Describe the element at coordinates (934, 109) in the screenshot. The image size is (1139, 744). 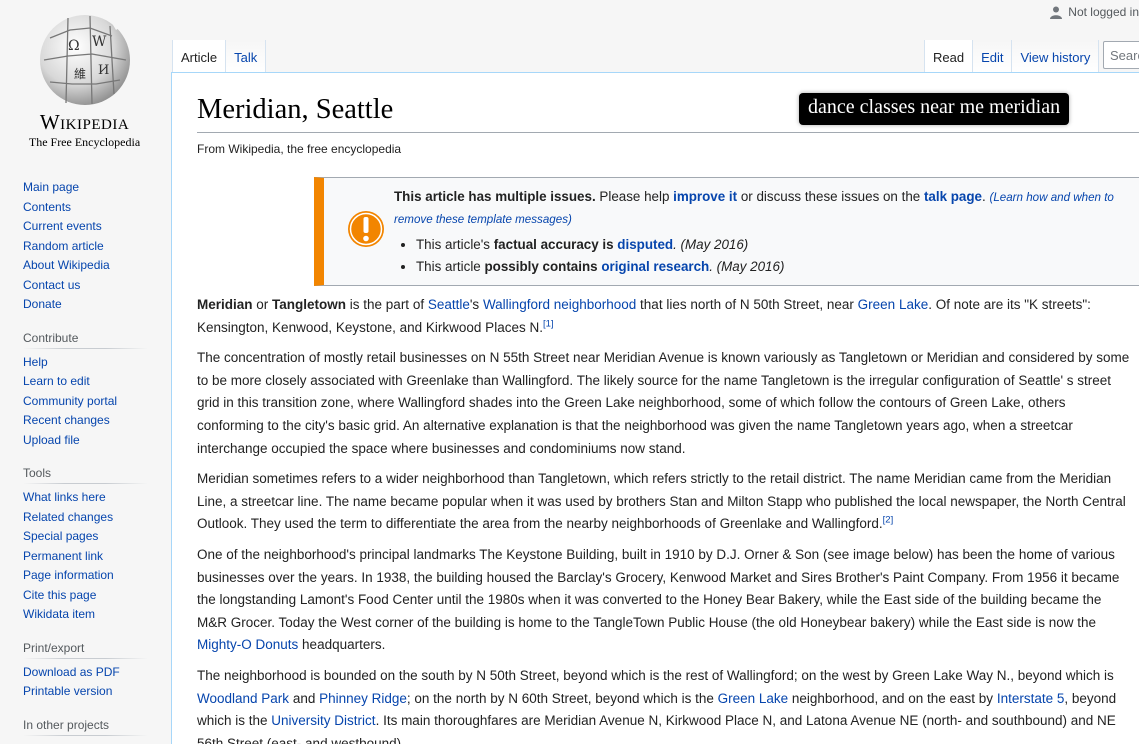
I see `search-query-label: dance classes near me meridian` at that location.